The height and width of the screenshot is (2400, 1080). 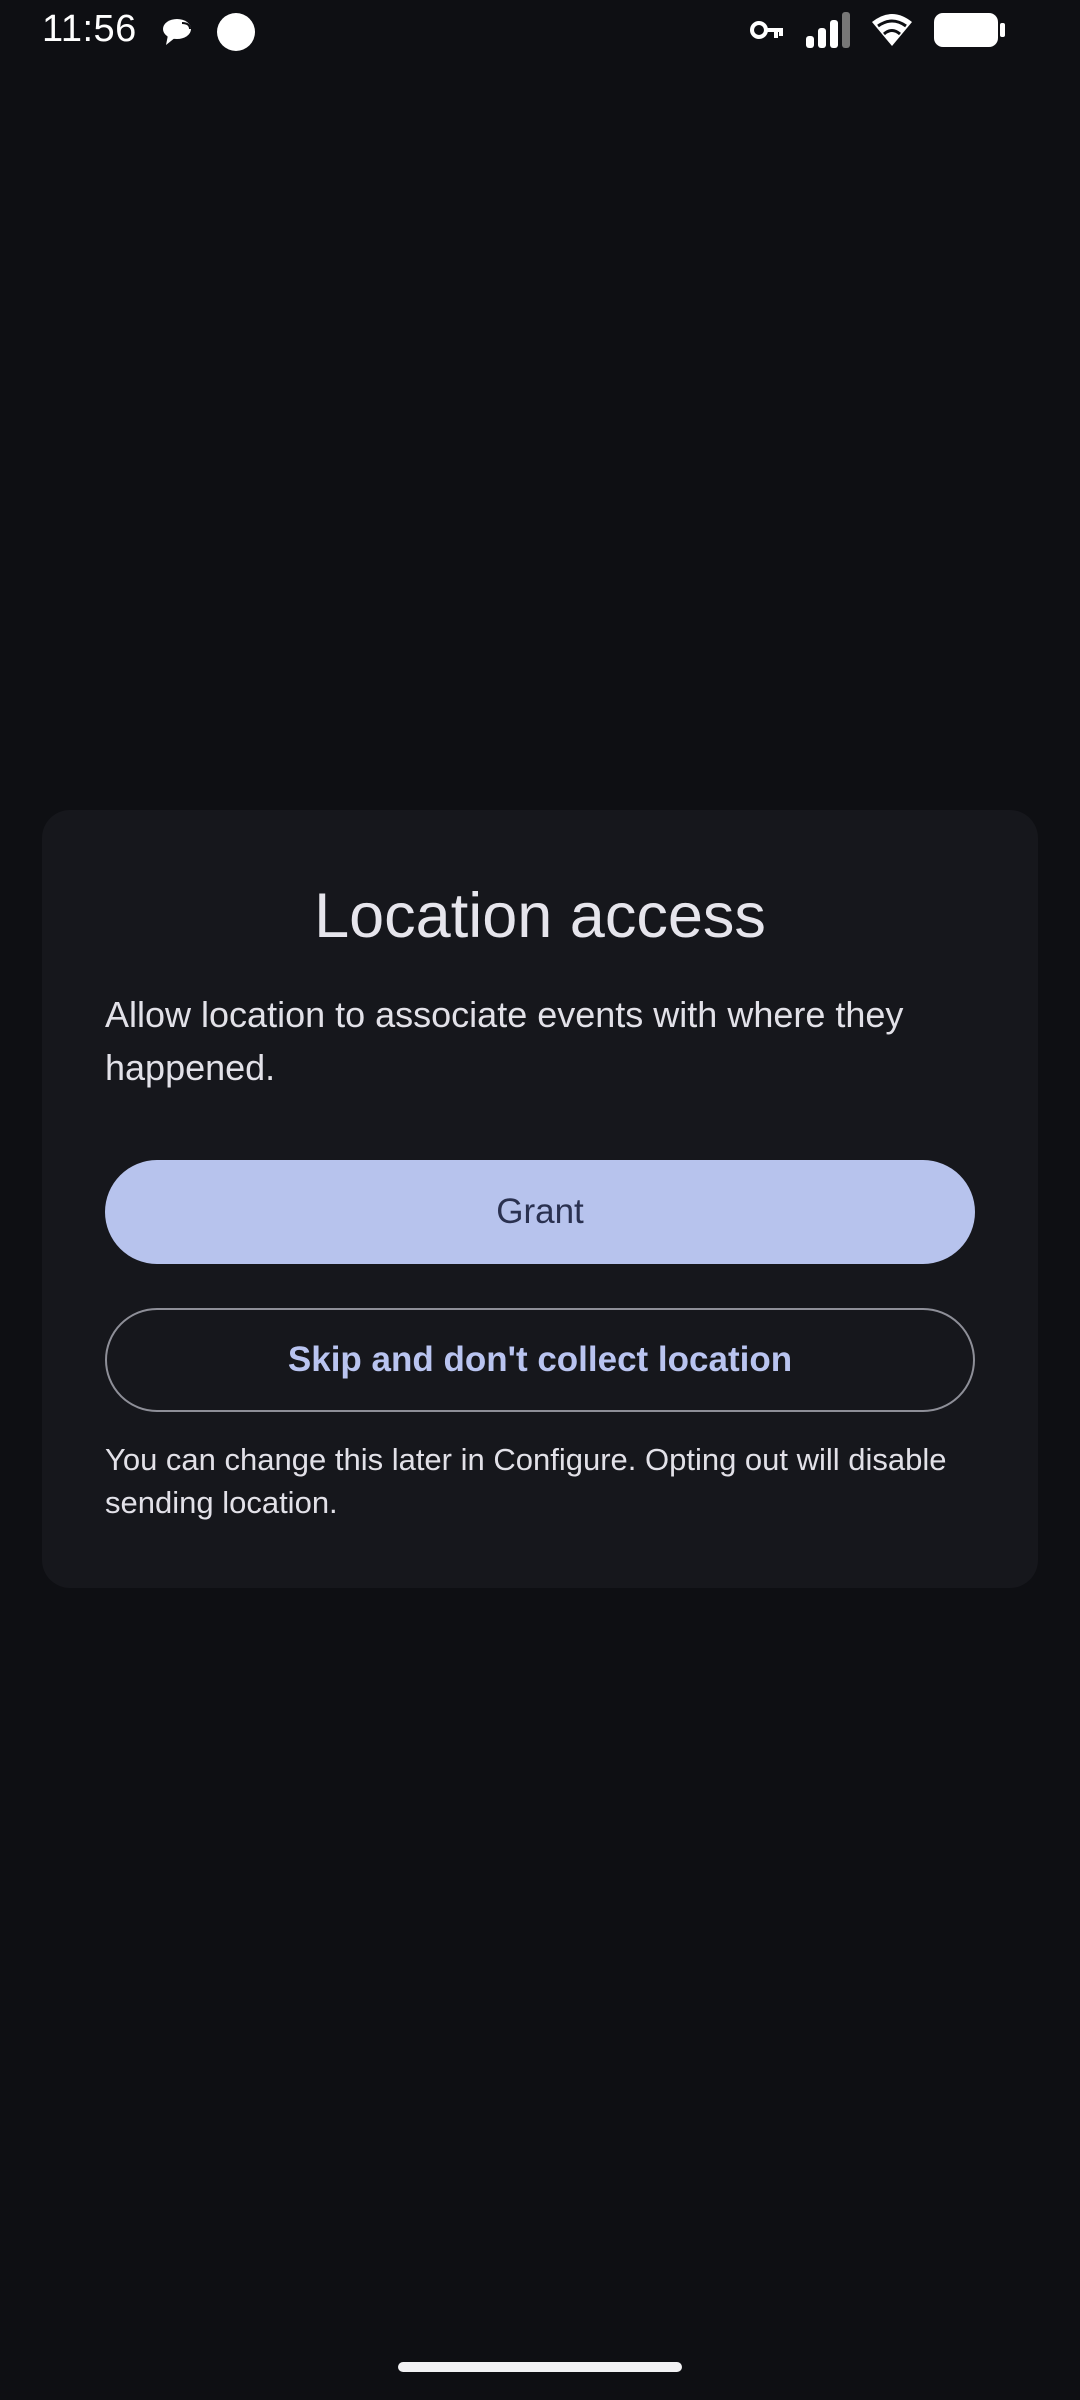 I want to click on chat-bubble-icon, so click(x=177, y=32).